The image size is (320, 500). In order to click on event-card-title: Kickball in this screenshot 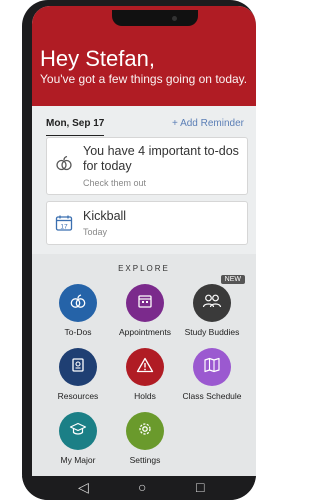, I will do `click(105, 216)`.